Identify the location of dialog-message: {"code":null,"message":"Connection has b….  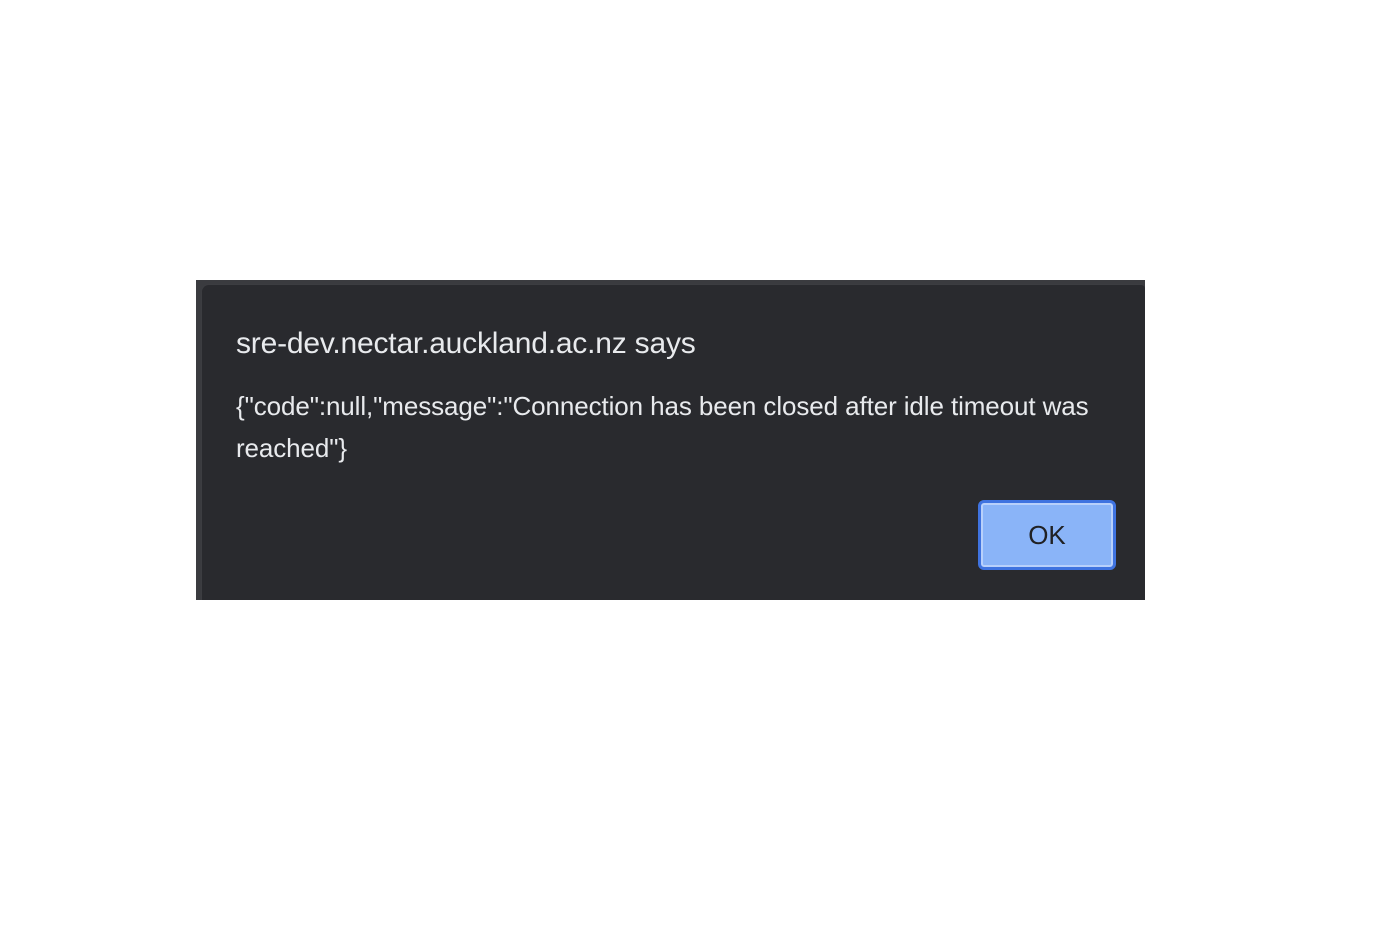
(662, 427).